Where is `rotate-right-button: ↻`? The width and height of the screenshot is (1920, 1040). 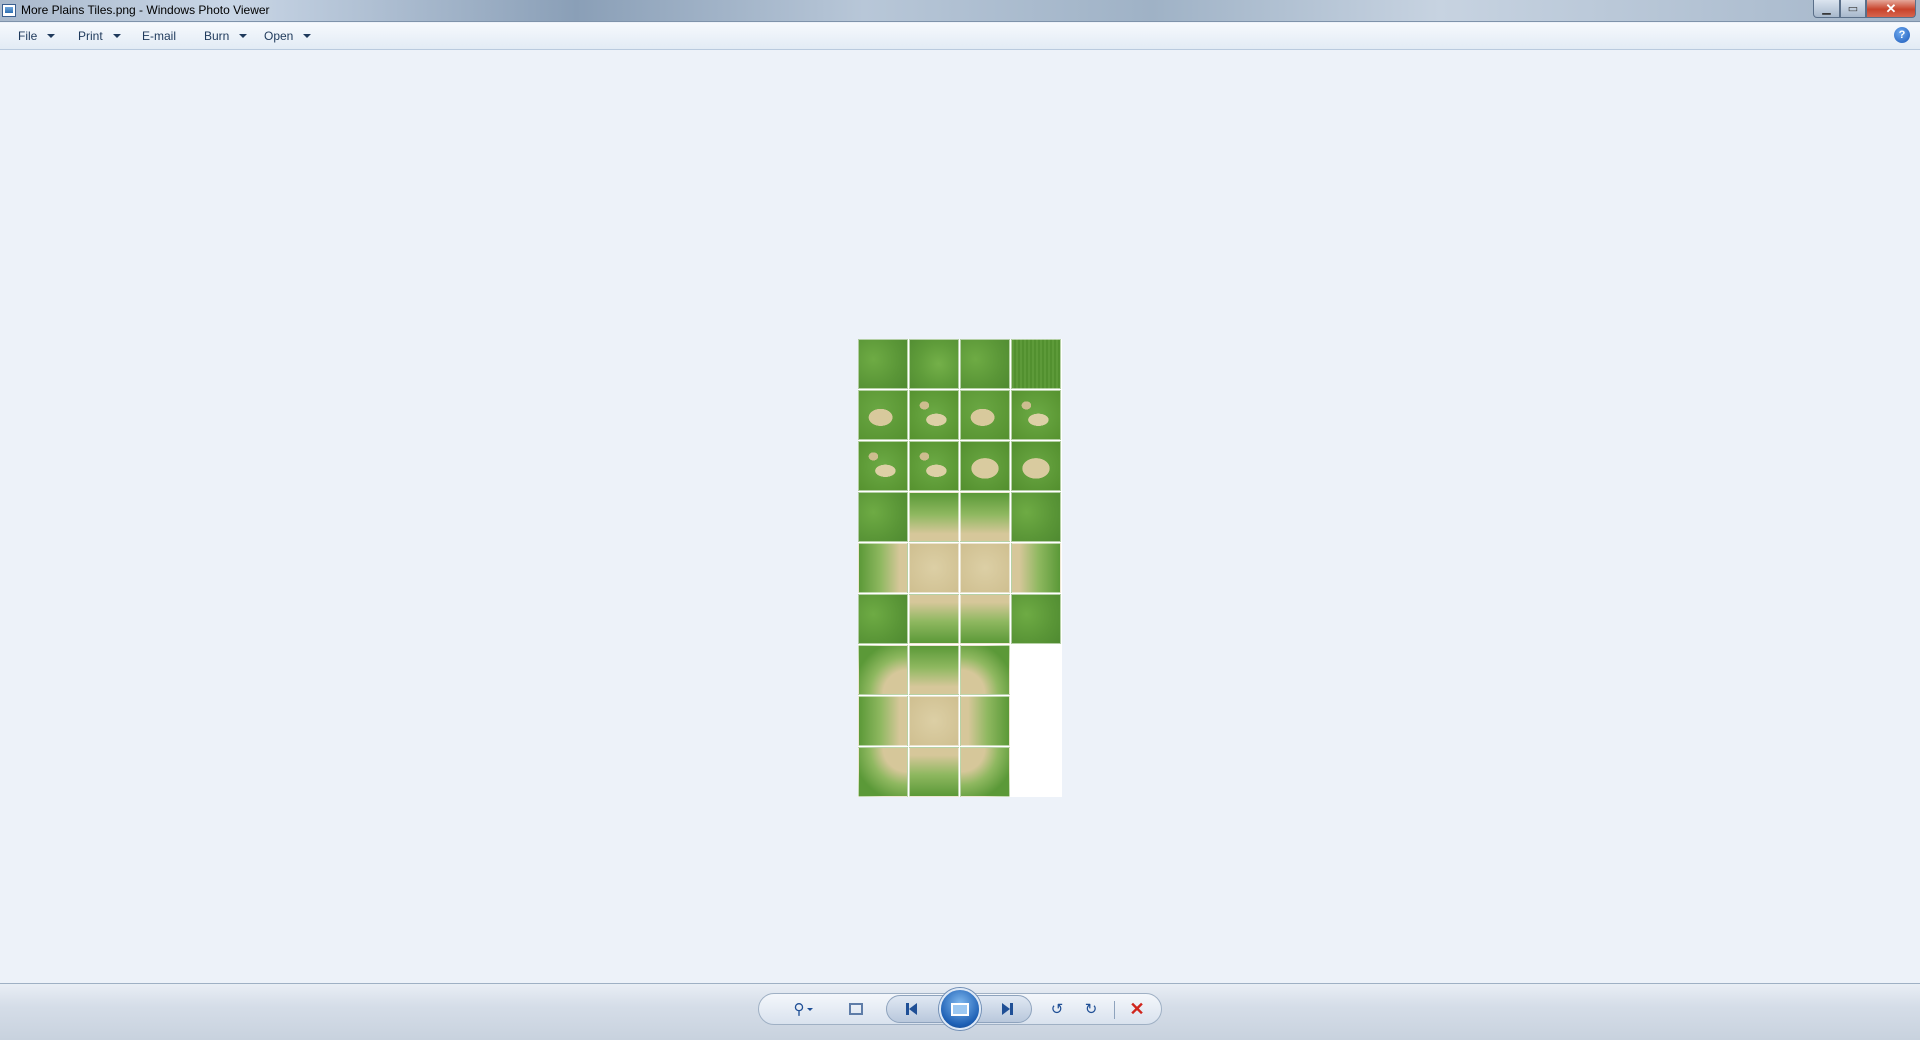 rotate-right-button: ↻ is located at coordinates (1091, 1009).